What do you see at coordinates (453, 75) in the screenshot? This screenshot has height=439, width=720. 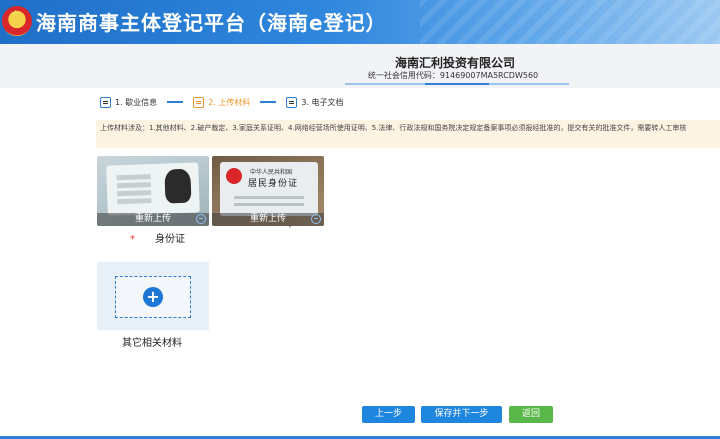 I see `credit-code: 统一社会信用代码：91469007MA5RCDW560` at bounding box center [453, 75].